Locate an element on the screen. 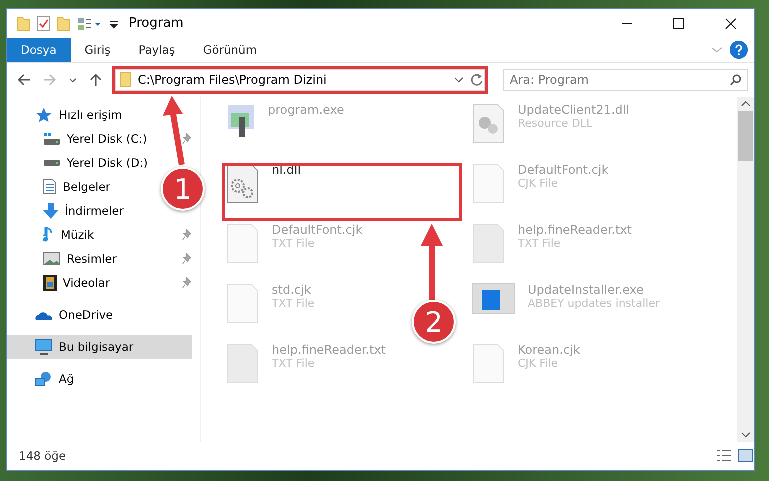 Image resolution: width=769 pixels, height=481 pixels. sidebar-item: Yerel Disk (D:) is located at coordinates (79, 163).